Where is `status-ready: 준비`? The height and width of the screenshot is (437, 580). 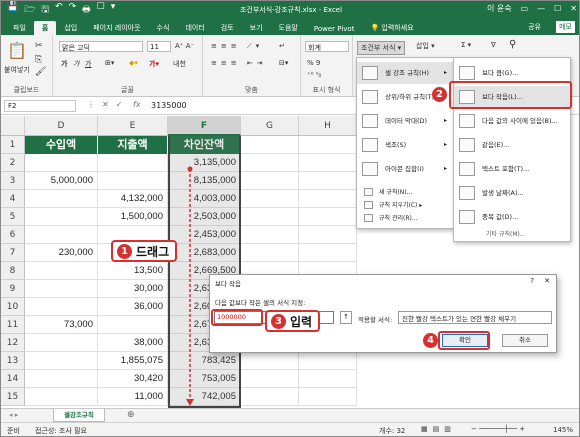
status-ready: 준비 is located at coordinates (13, 431).